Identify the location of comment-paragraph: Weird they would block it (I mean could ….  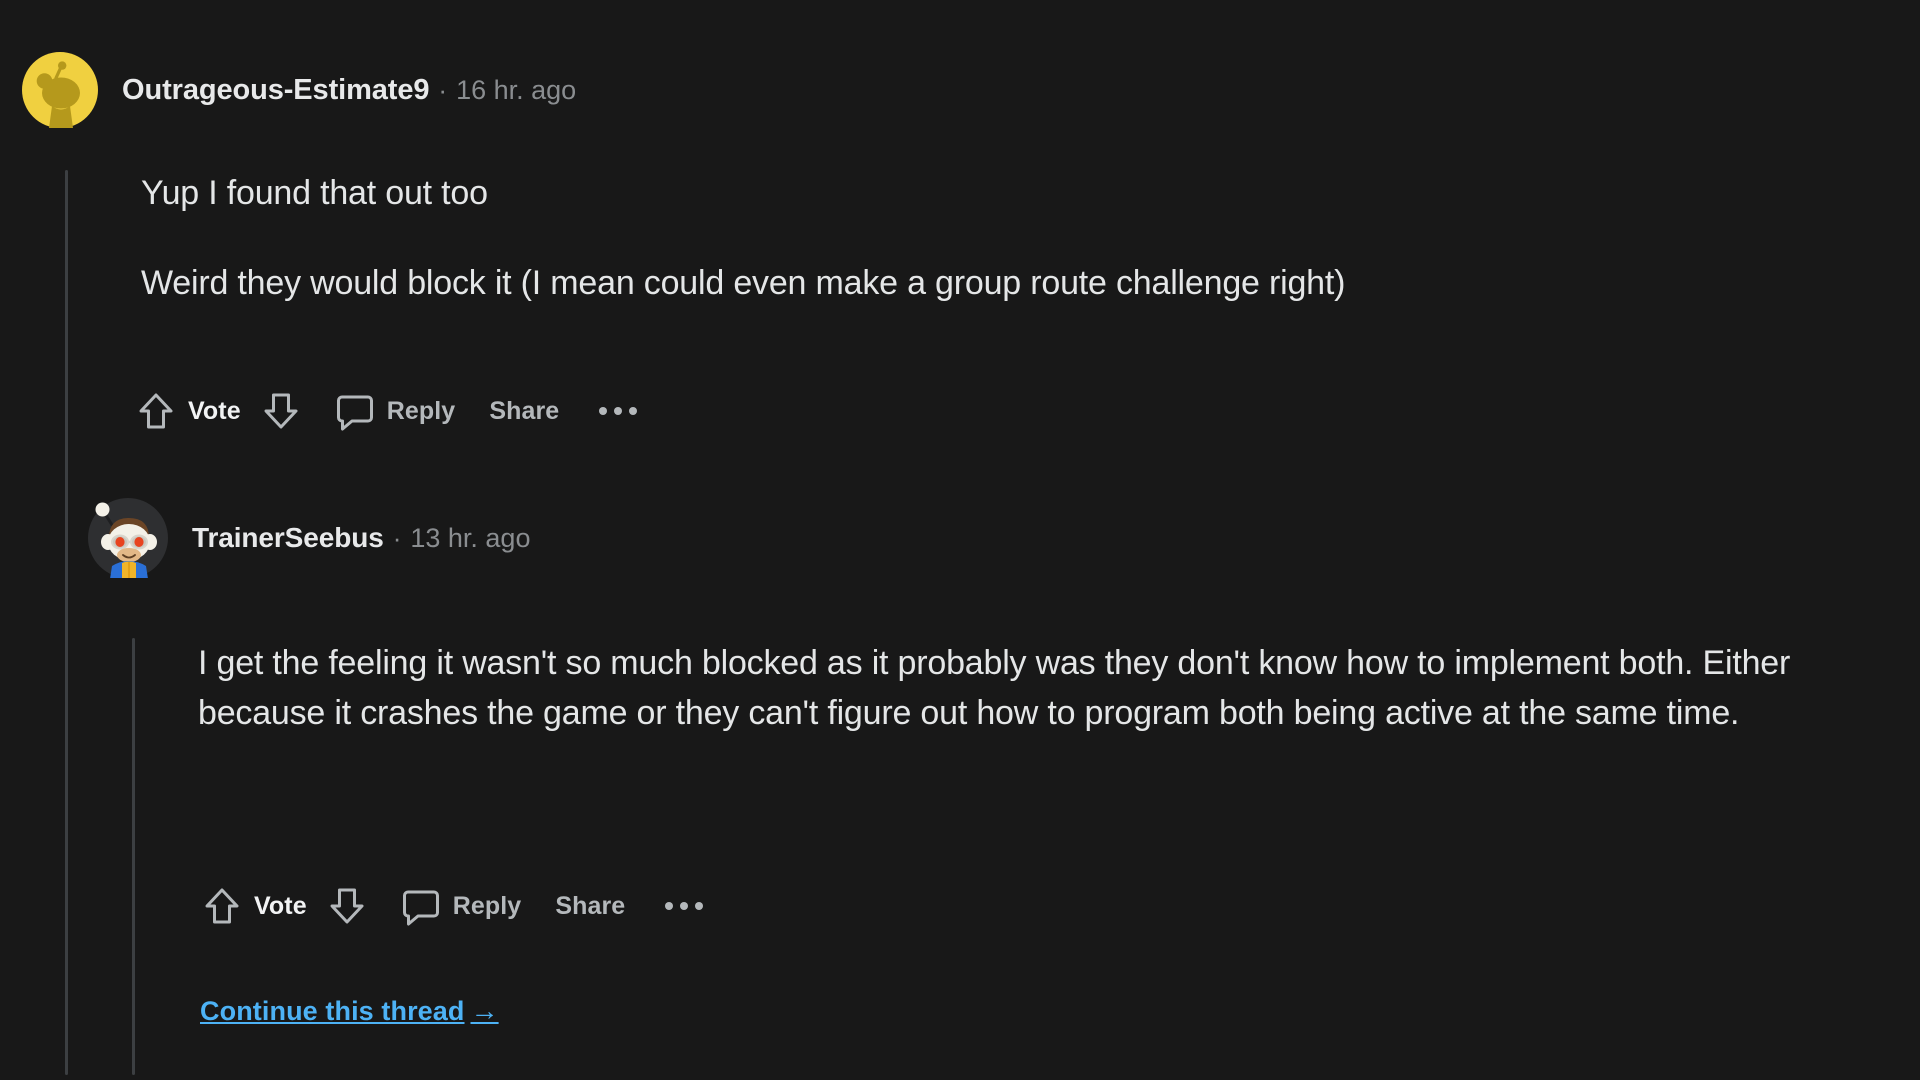
(743, 283).